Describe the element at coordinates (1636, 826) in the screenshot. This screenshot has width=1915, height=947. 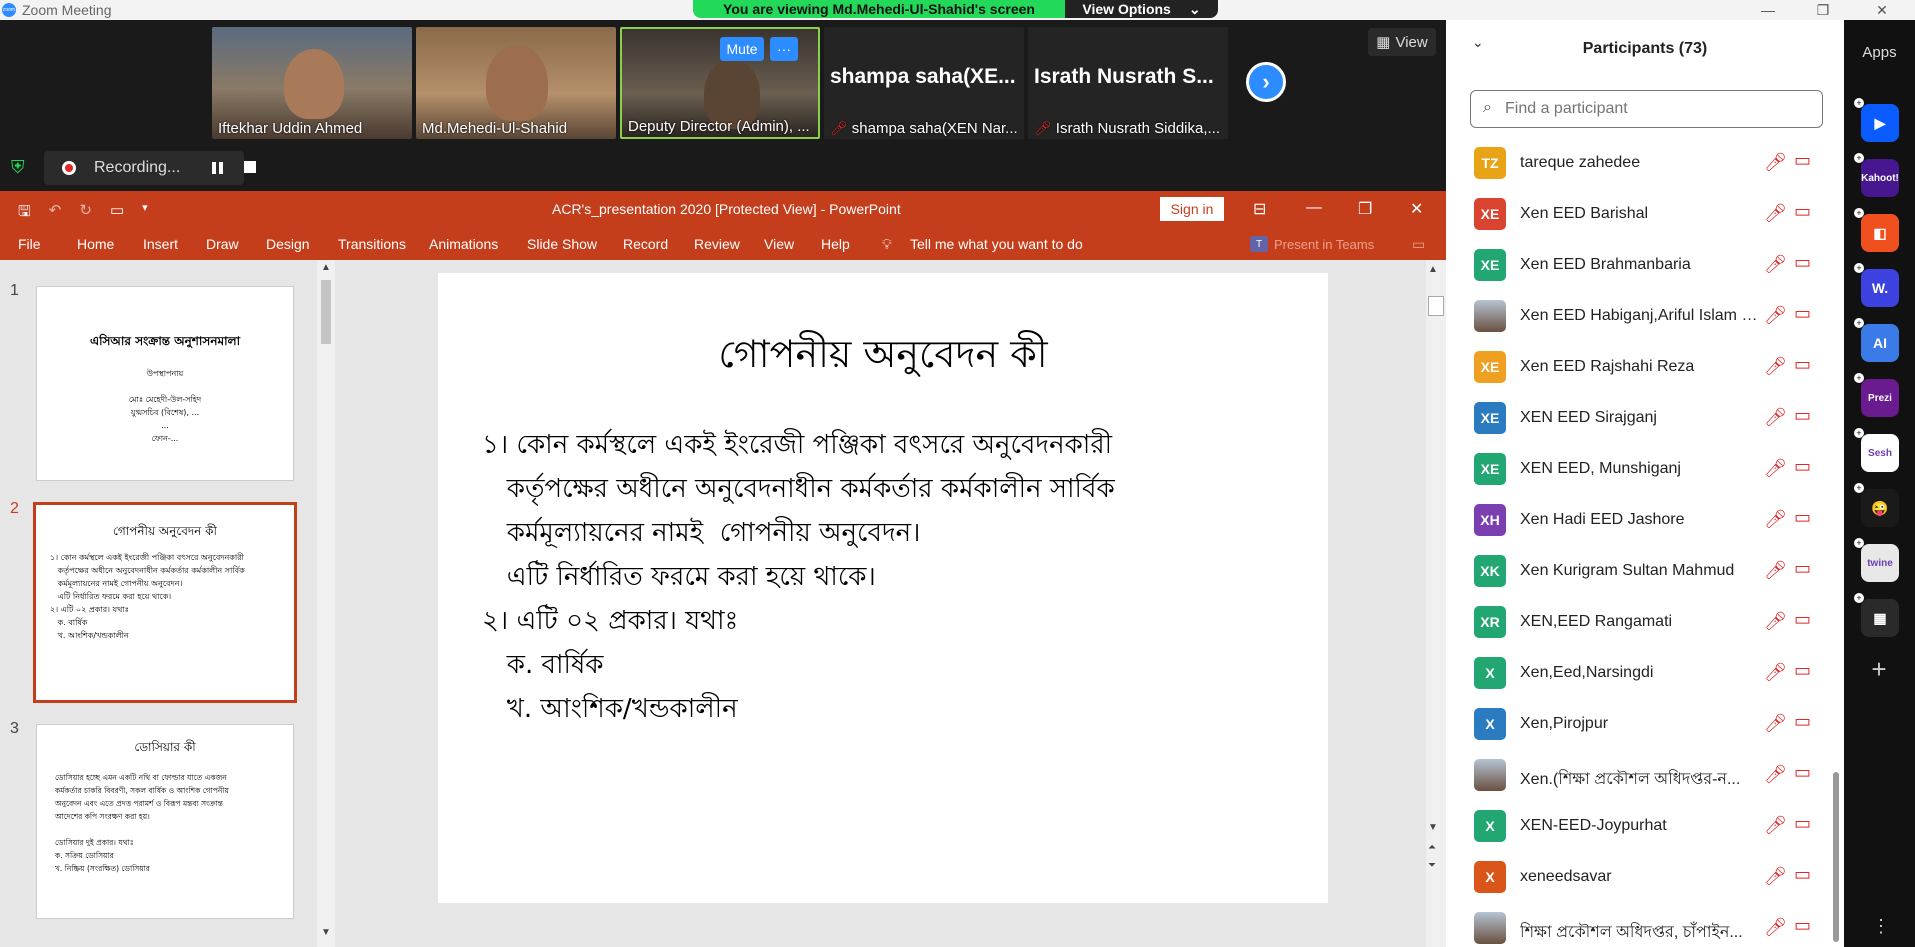
I see `participant-row: X XEN-EED-Joypurhat 🎤︎ ▭` at that location.